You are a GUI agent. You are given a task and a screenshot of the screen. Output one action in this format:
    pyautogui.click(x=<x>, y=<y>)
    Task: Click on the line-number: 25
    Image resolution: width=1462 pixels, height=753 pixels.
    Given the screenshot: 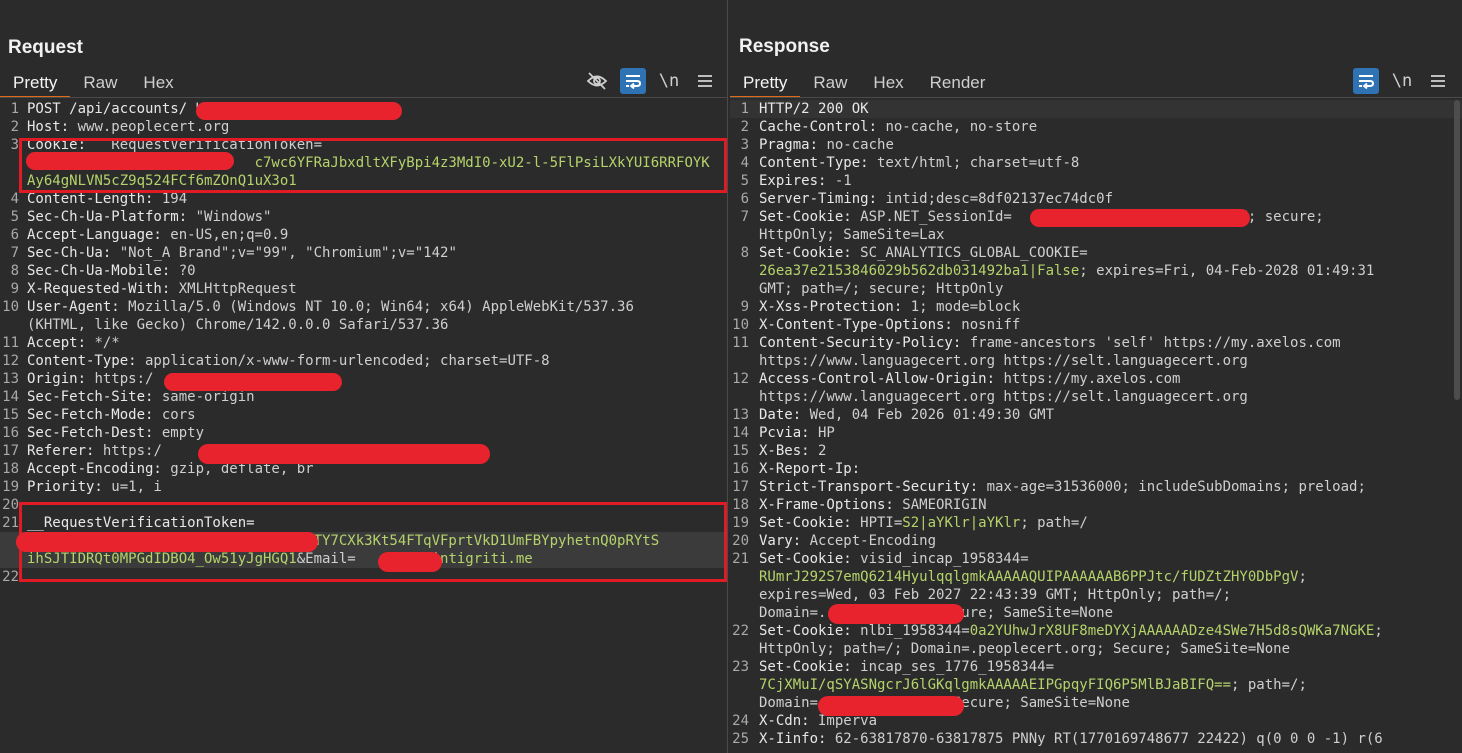 What is the action you would take?
    pyautogui.click(x=740, y=739)
    